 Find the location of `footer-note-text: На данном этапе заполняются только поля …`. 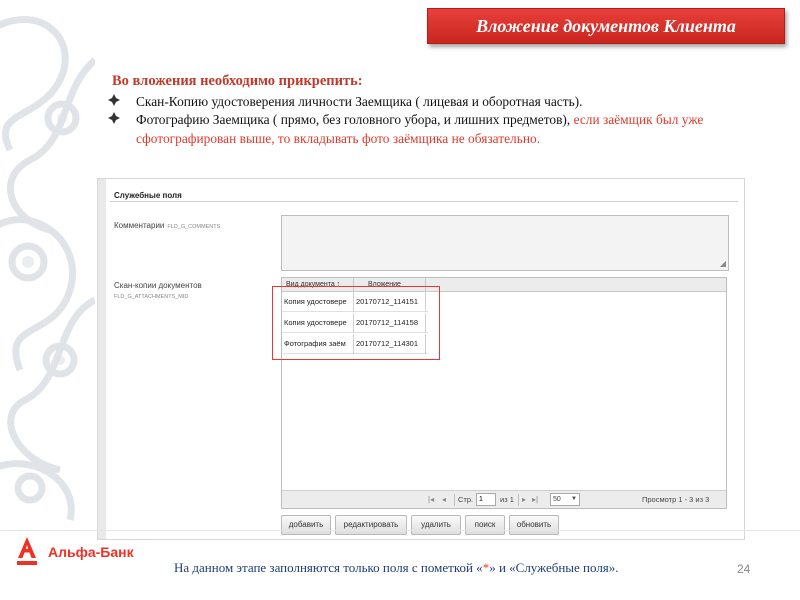

footer-note-text: На данном этапе заполняются только поля … is located at coordinates (328, 567).